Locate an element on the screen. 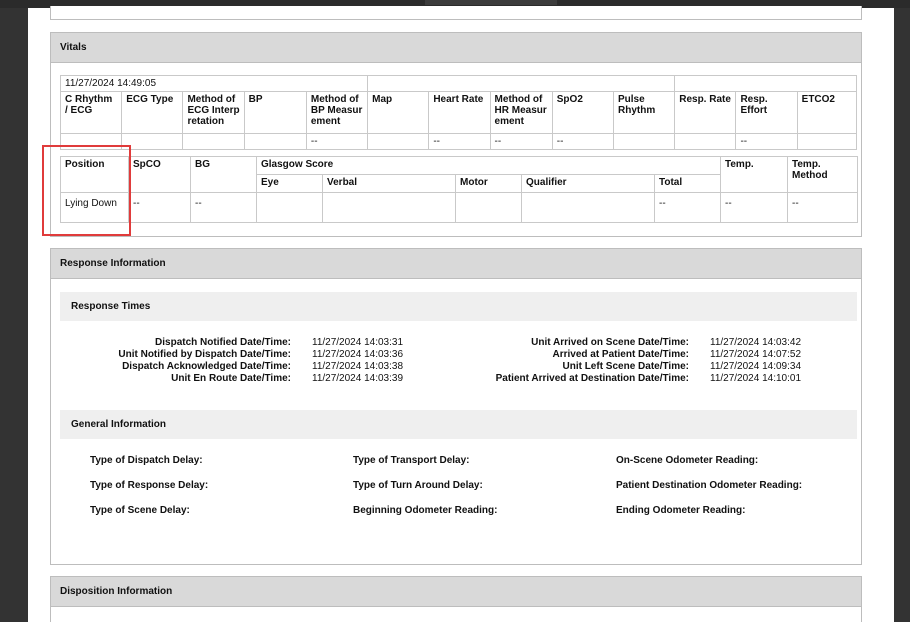  response-time-label: Unit Notified by Dispatch Date/Time: is located at coordinates (204, 354).